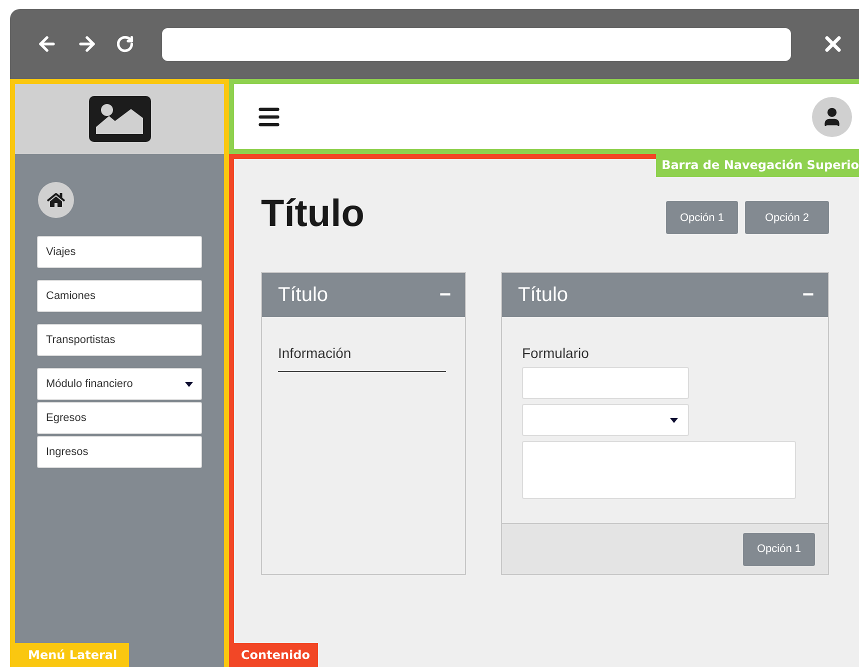 The height and width of the screenshot is (667, 859). Describe the element at coordinates (87, 44) in the screenshot. I see `forward-icon` at that location.